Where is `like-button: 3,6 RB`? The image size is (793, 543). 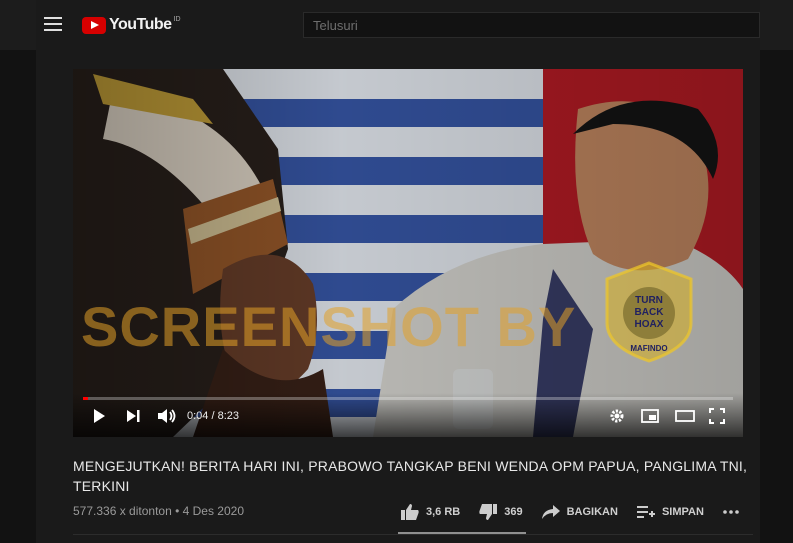
like-button: 3,6 RB is located at coordinates (430, 512).